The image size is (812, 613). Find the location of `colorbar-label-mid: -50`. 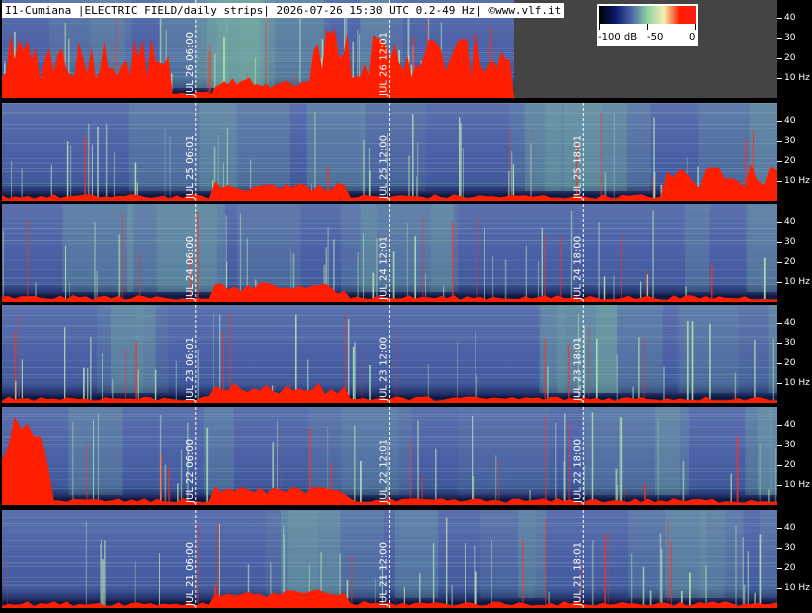

colorbar-label-mid: -50 is located at coordinates (655, 37).